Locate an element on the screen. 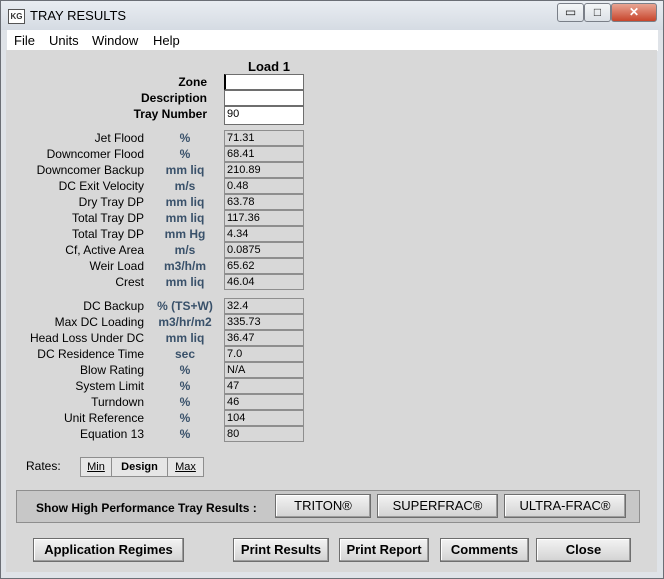  window-title: TRAY RESULTS is located at coordinates (78, 15).